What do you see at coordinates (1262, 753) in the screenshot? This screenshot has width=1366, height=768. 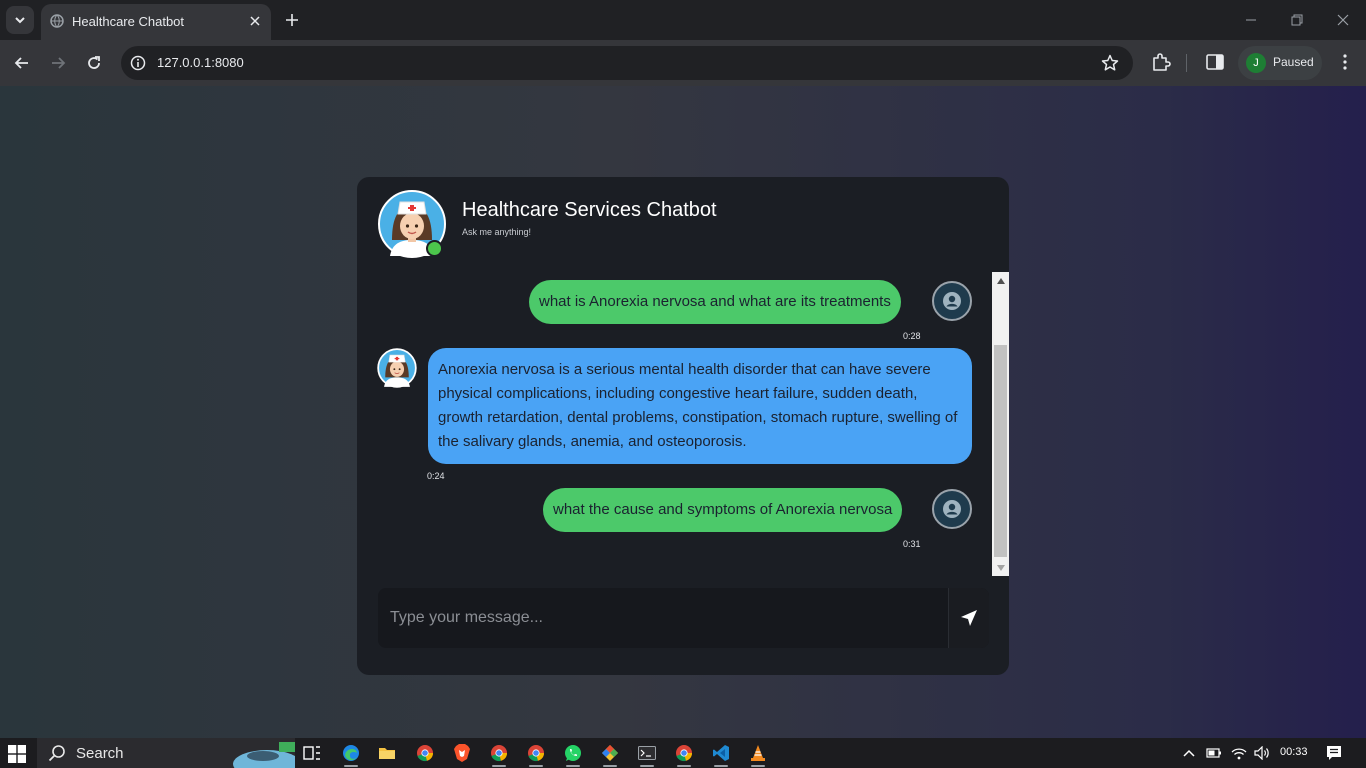 I see `volume-icon` at bounding box center [1262, 753].